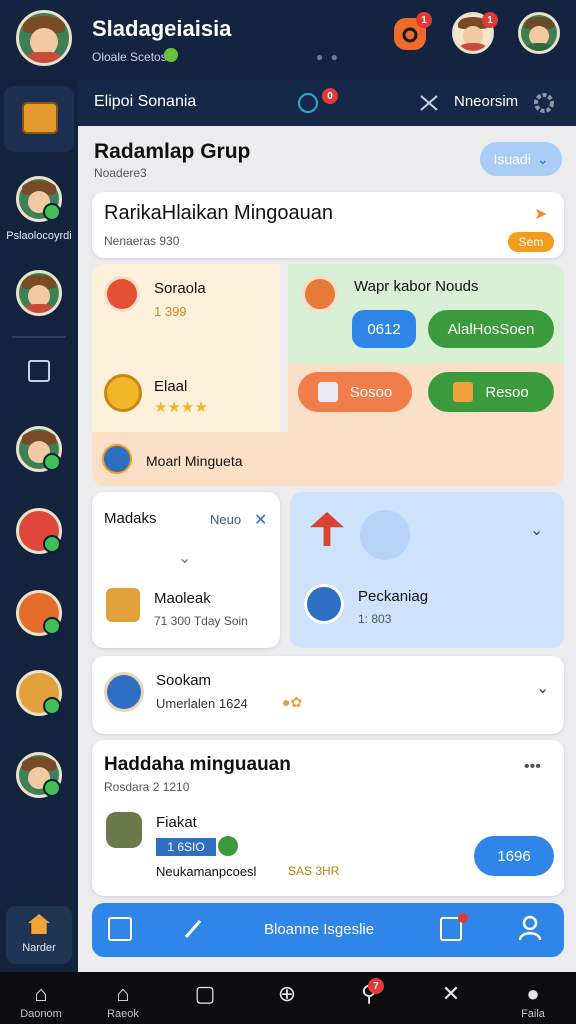 The width and height of the screenshot is (576, 1024). I want to click on panel-a-item2-name: Elaal, so click(171, 386).